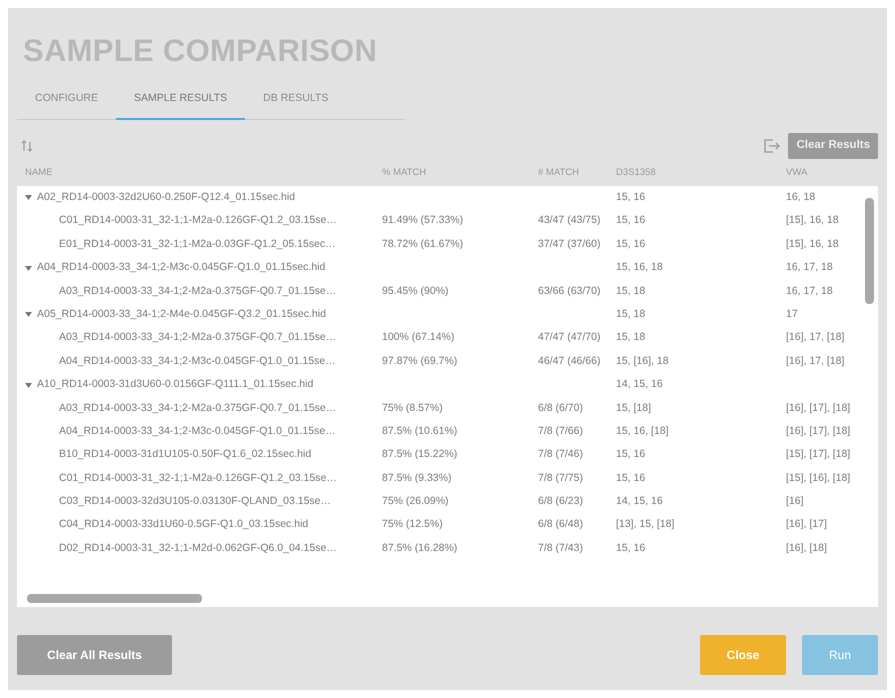 The width and height of the screenshot is (895, 698). I want to click on table-cell: 63/66 (63/70), so click(569, 290).